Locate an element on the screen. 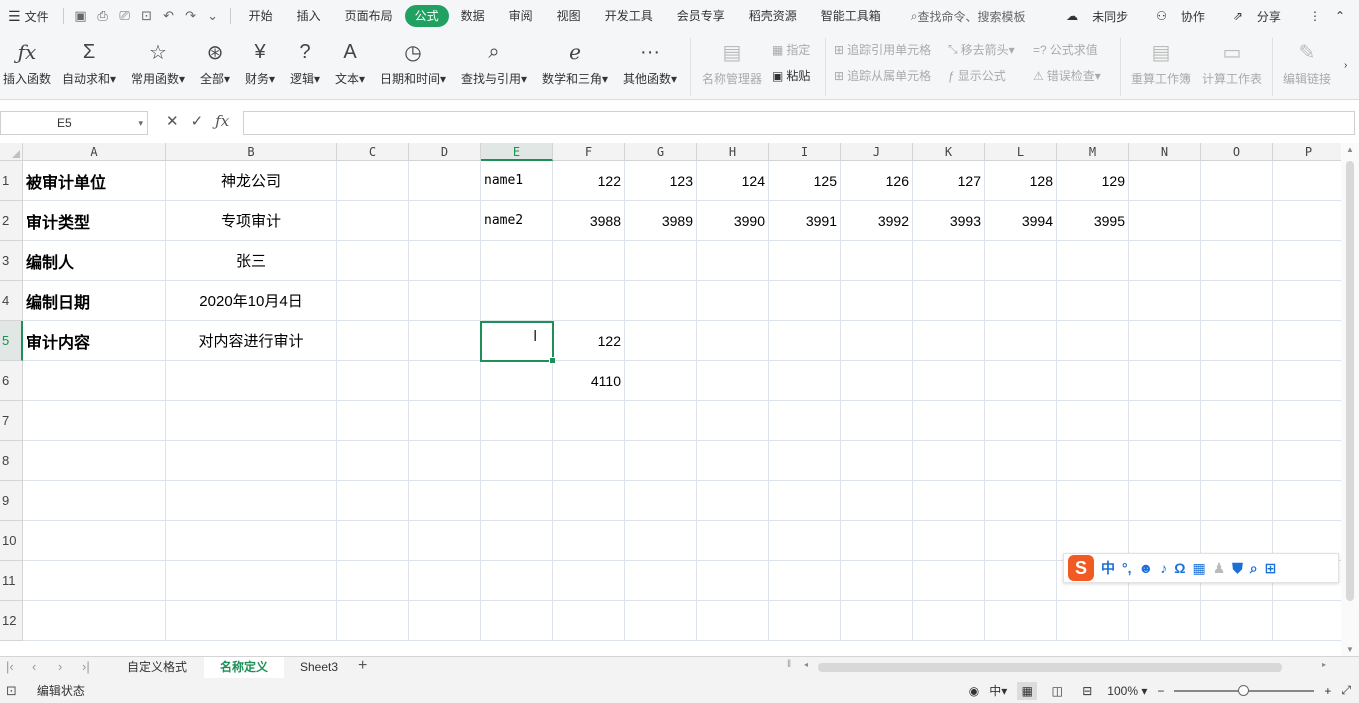  cell-h8 is located at coordinates (733, 461).